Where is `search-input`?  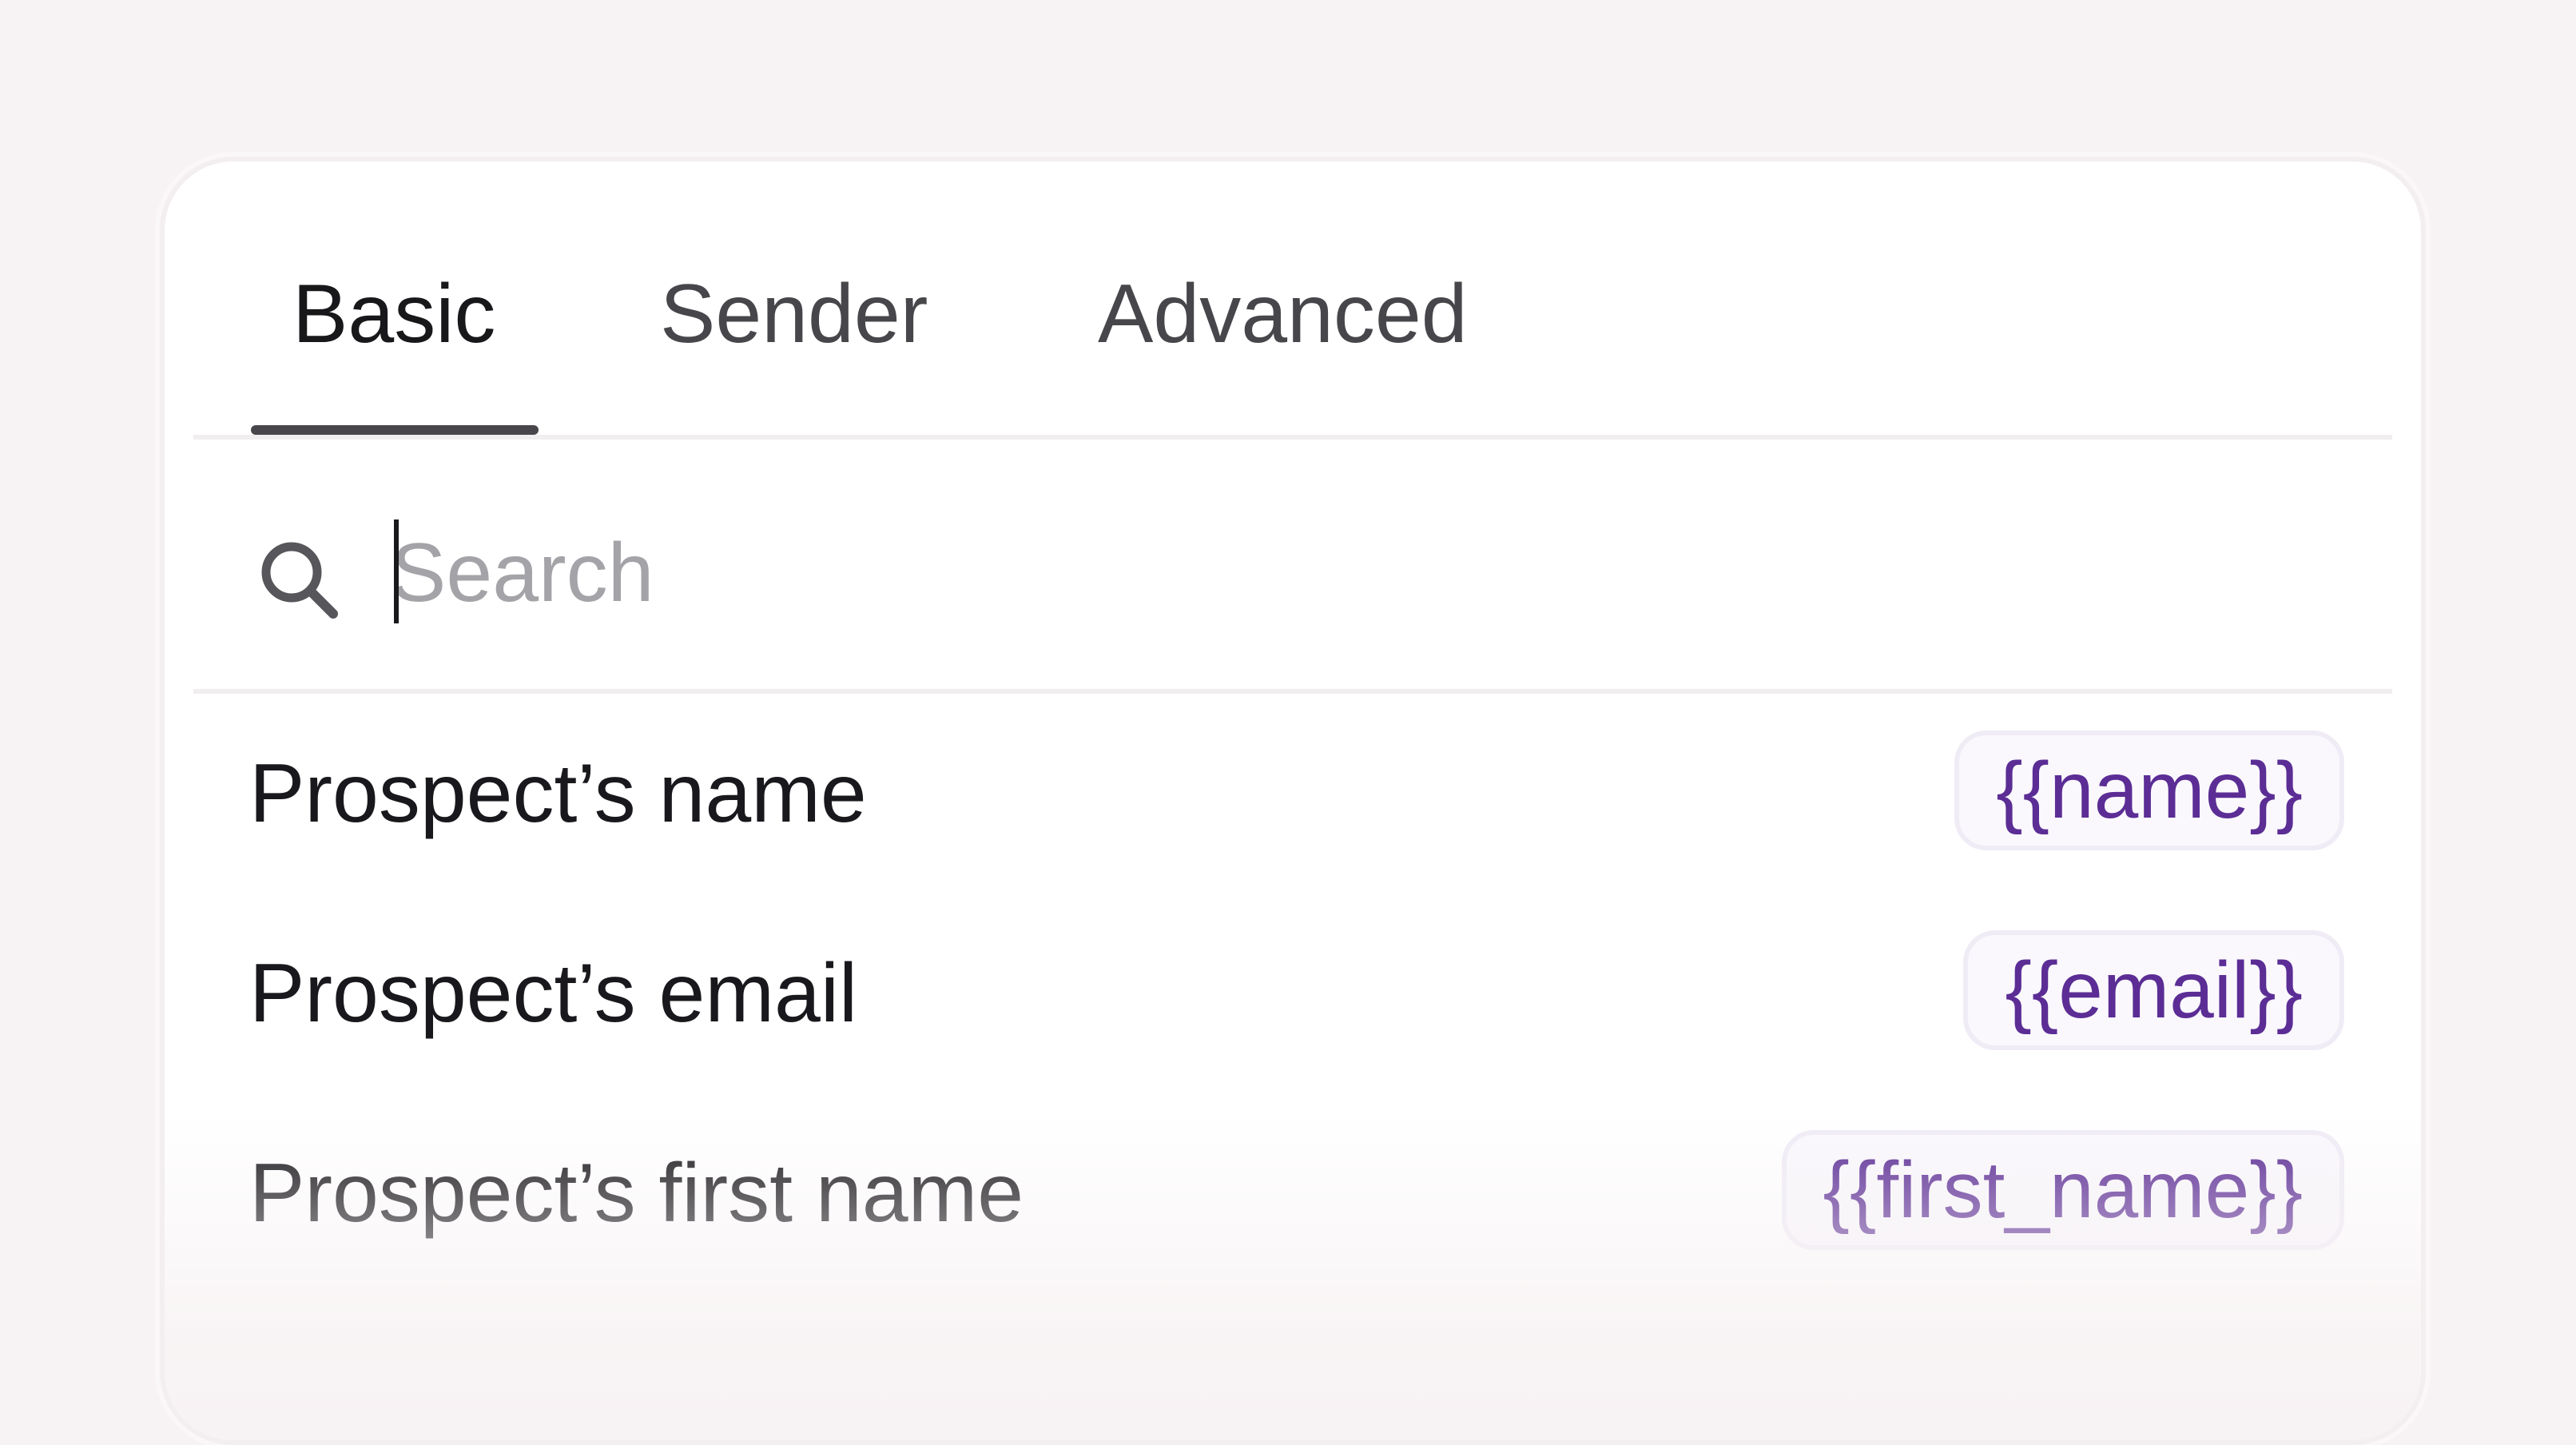 search-input is located at coordinates (1309, 573).